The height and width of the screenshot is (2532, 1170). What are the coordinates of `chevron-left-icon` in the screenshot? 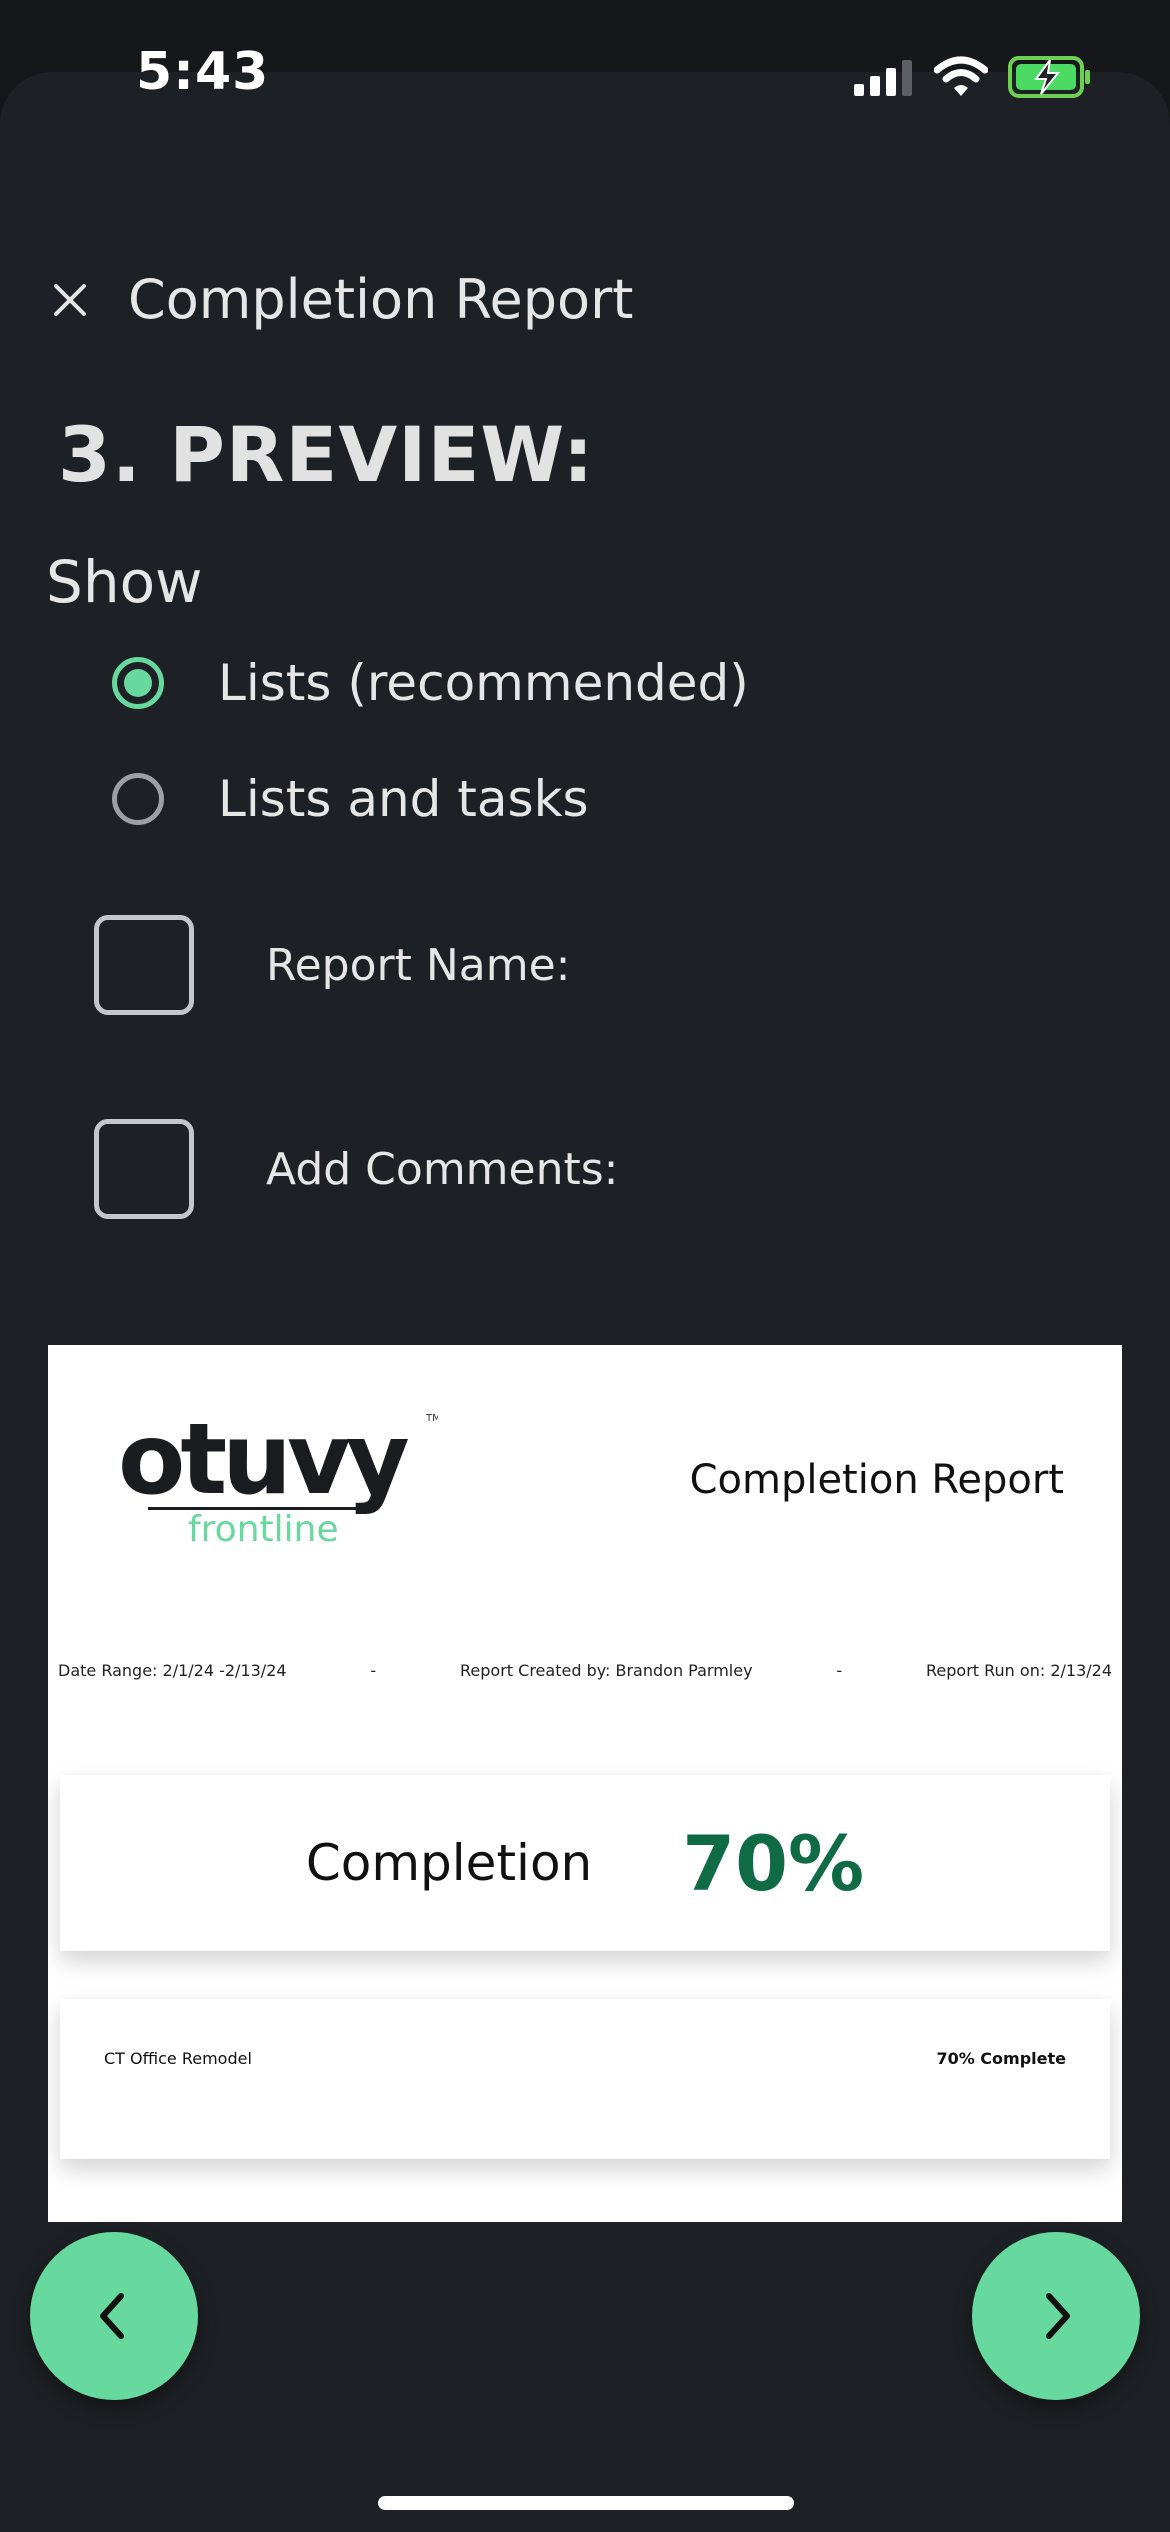 It's located at (112, 2316).